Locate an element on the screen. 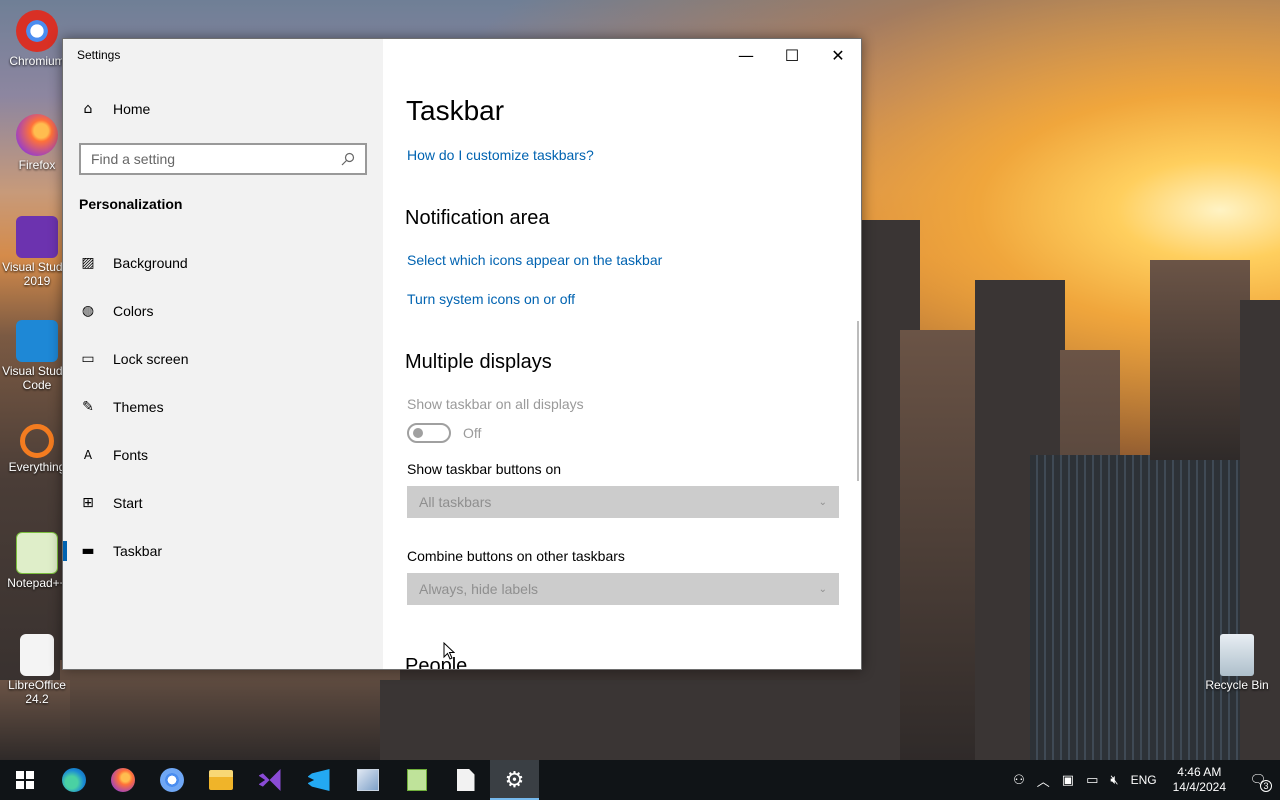 This screenshot has width=1280, height=800. show-all-displays-label: Show taskbar on all displays is located at coordinates (495, 404).